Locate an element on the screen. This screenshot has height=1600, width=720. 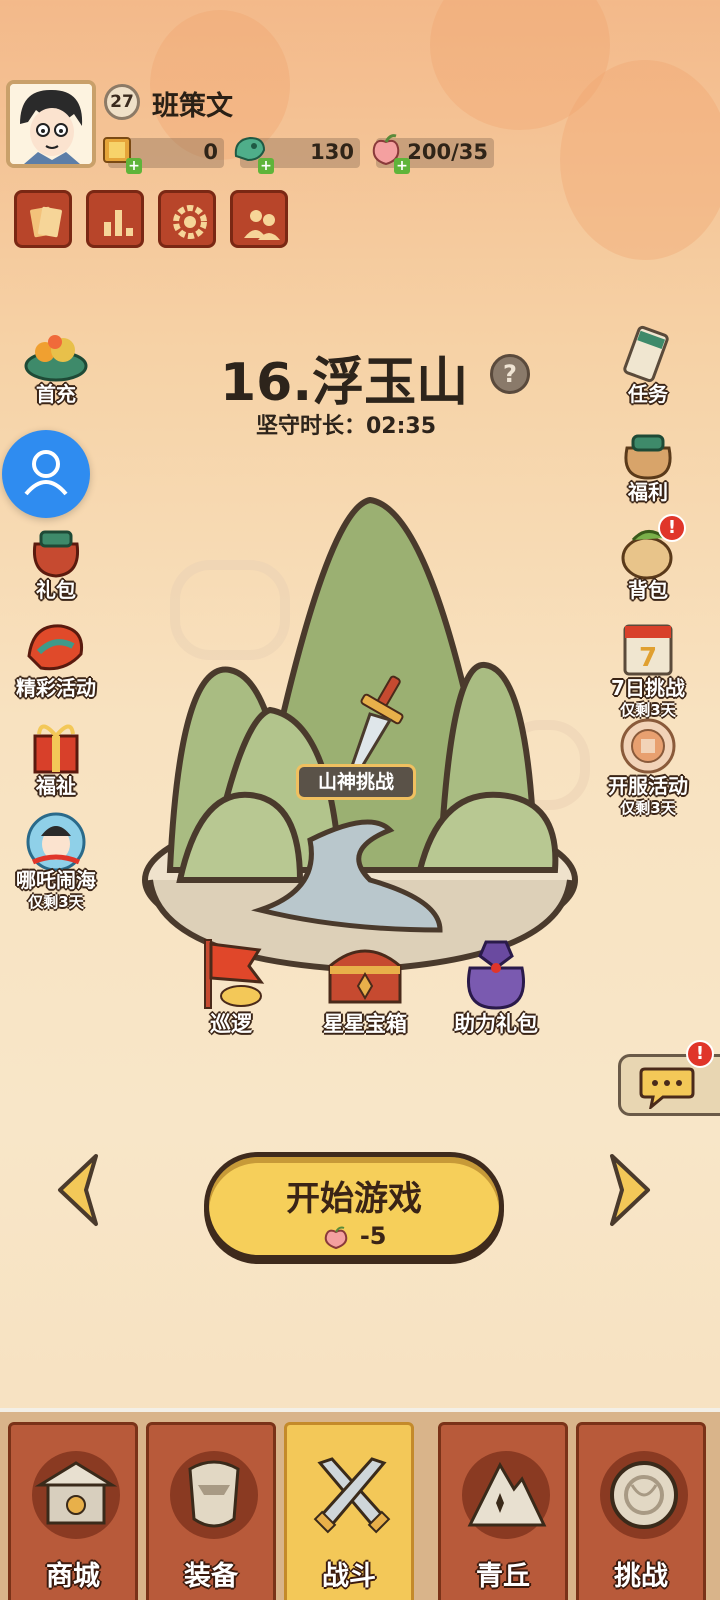
add-jade-button: + is located at coordinates (266, 166).